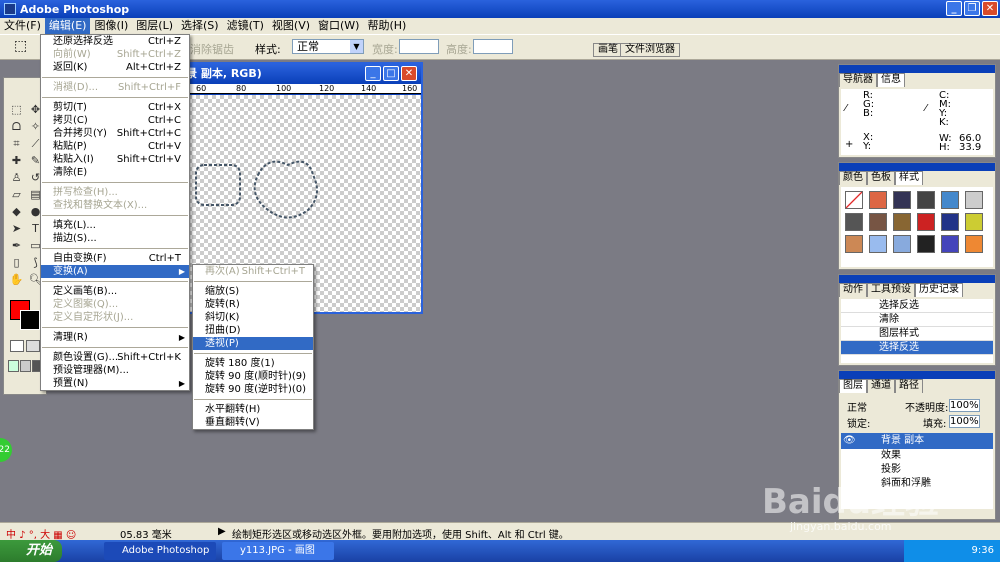 The image size is (1000, 562). Describe the element at coordinates (858, 80) in the screenshot. I see `tab-navigator: 导航器` at that location.